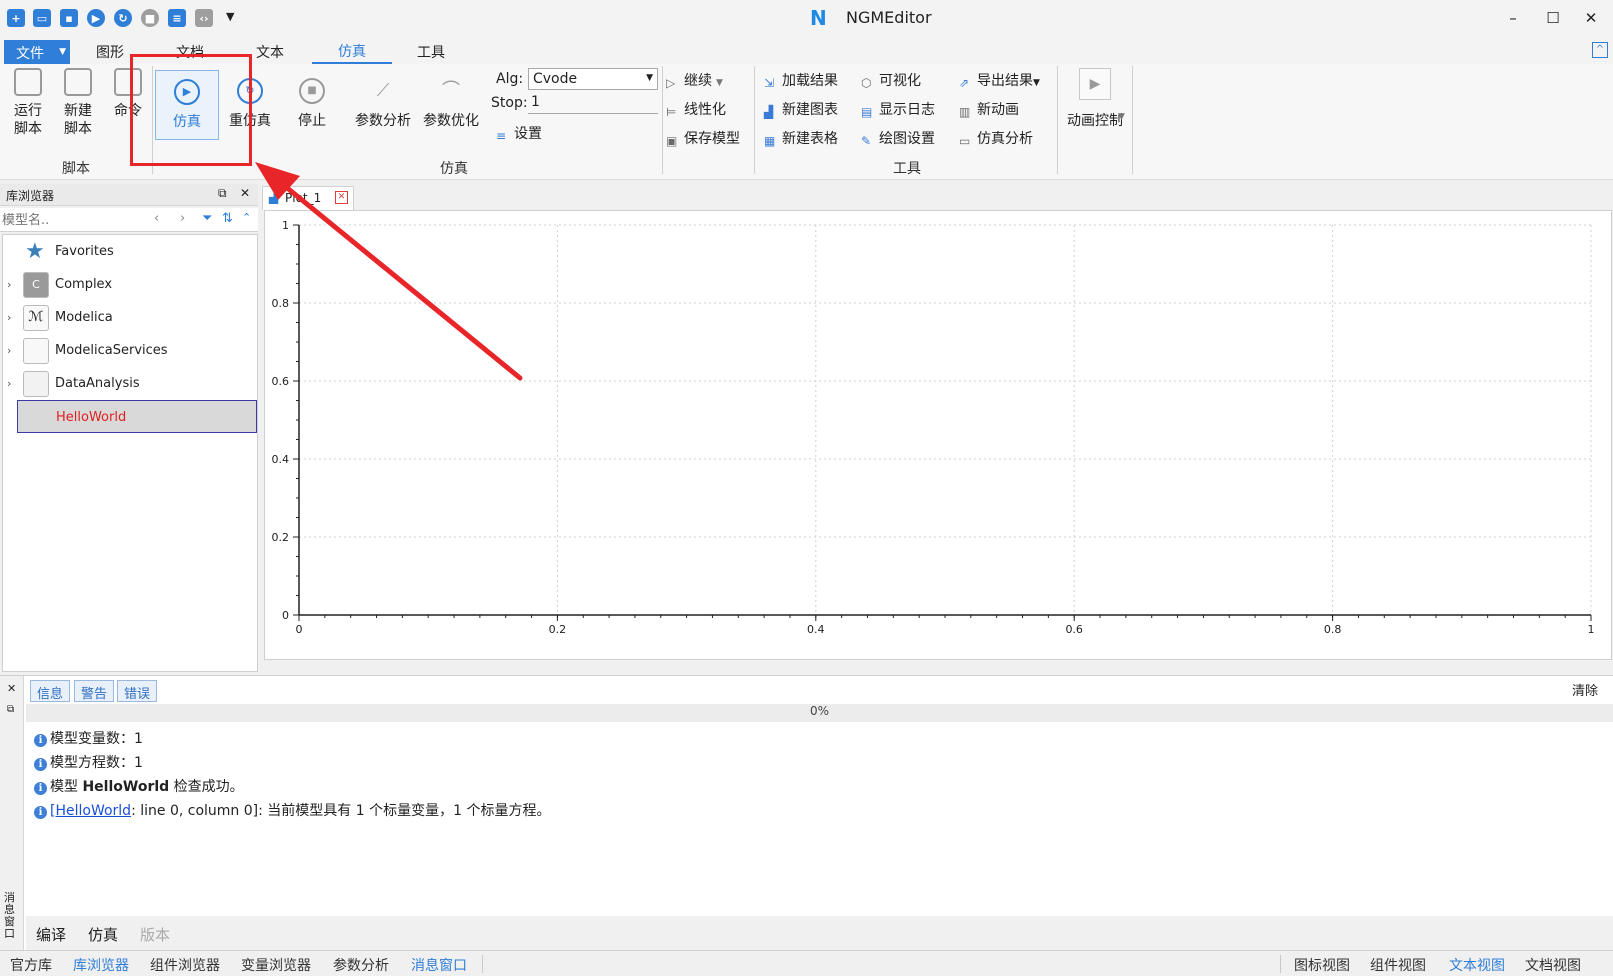  What do you see at coordinates (150, 18) in the screenshot?
I see `stop-icon: ■` at bounding box center [150, 18].